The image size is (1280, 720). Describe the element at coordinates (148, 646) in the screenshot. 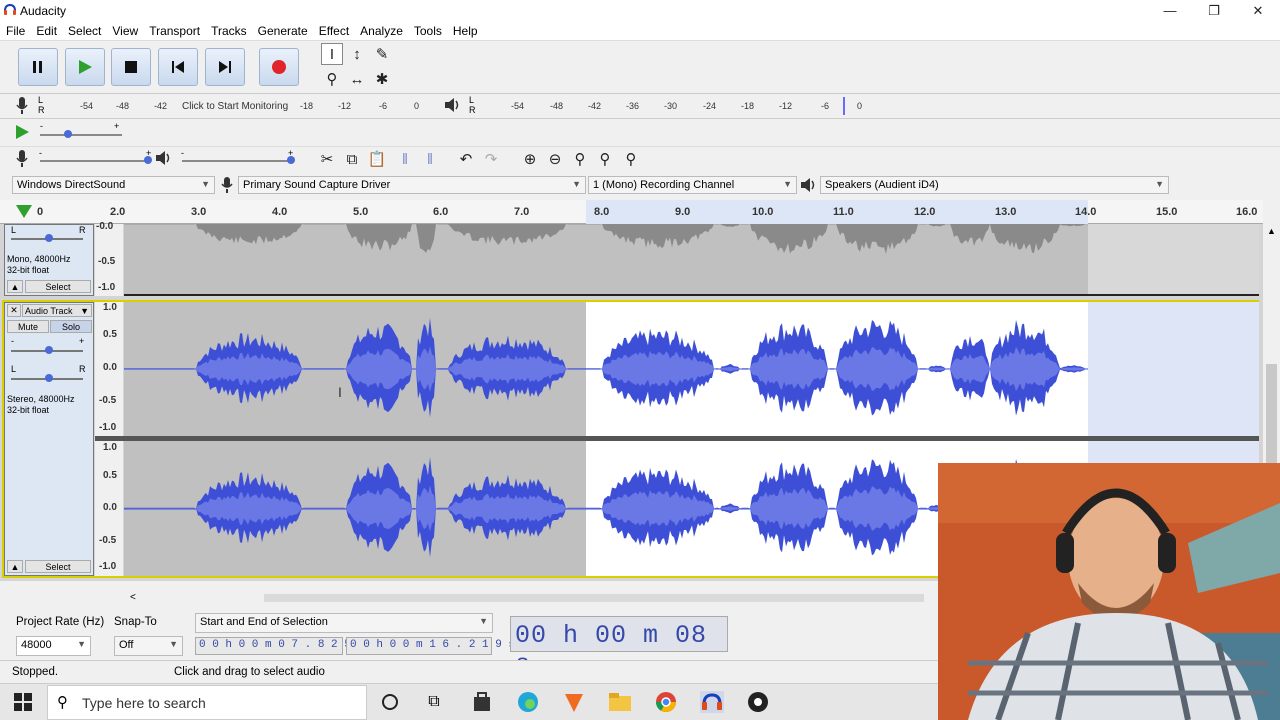

I see `snap-to-select: Off ▼` at that location.